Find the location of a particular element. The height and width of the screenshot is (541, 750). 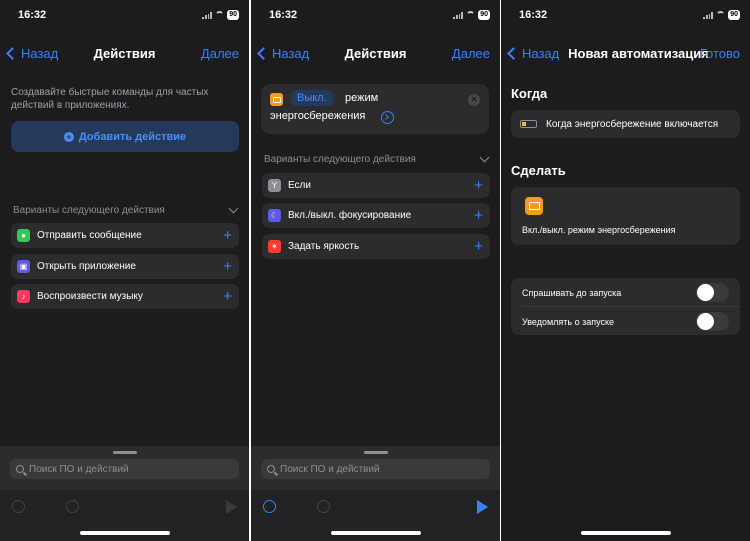

suggestion-row: ✶ Задать яркость + is located at coordinates (376, 246).